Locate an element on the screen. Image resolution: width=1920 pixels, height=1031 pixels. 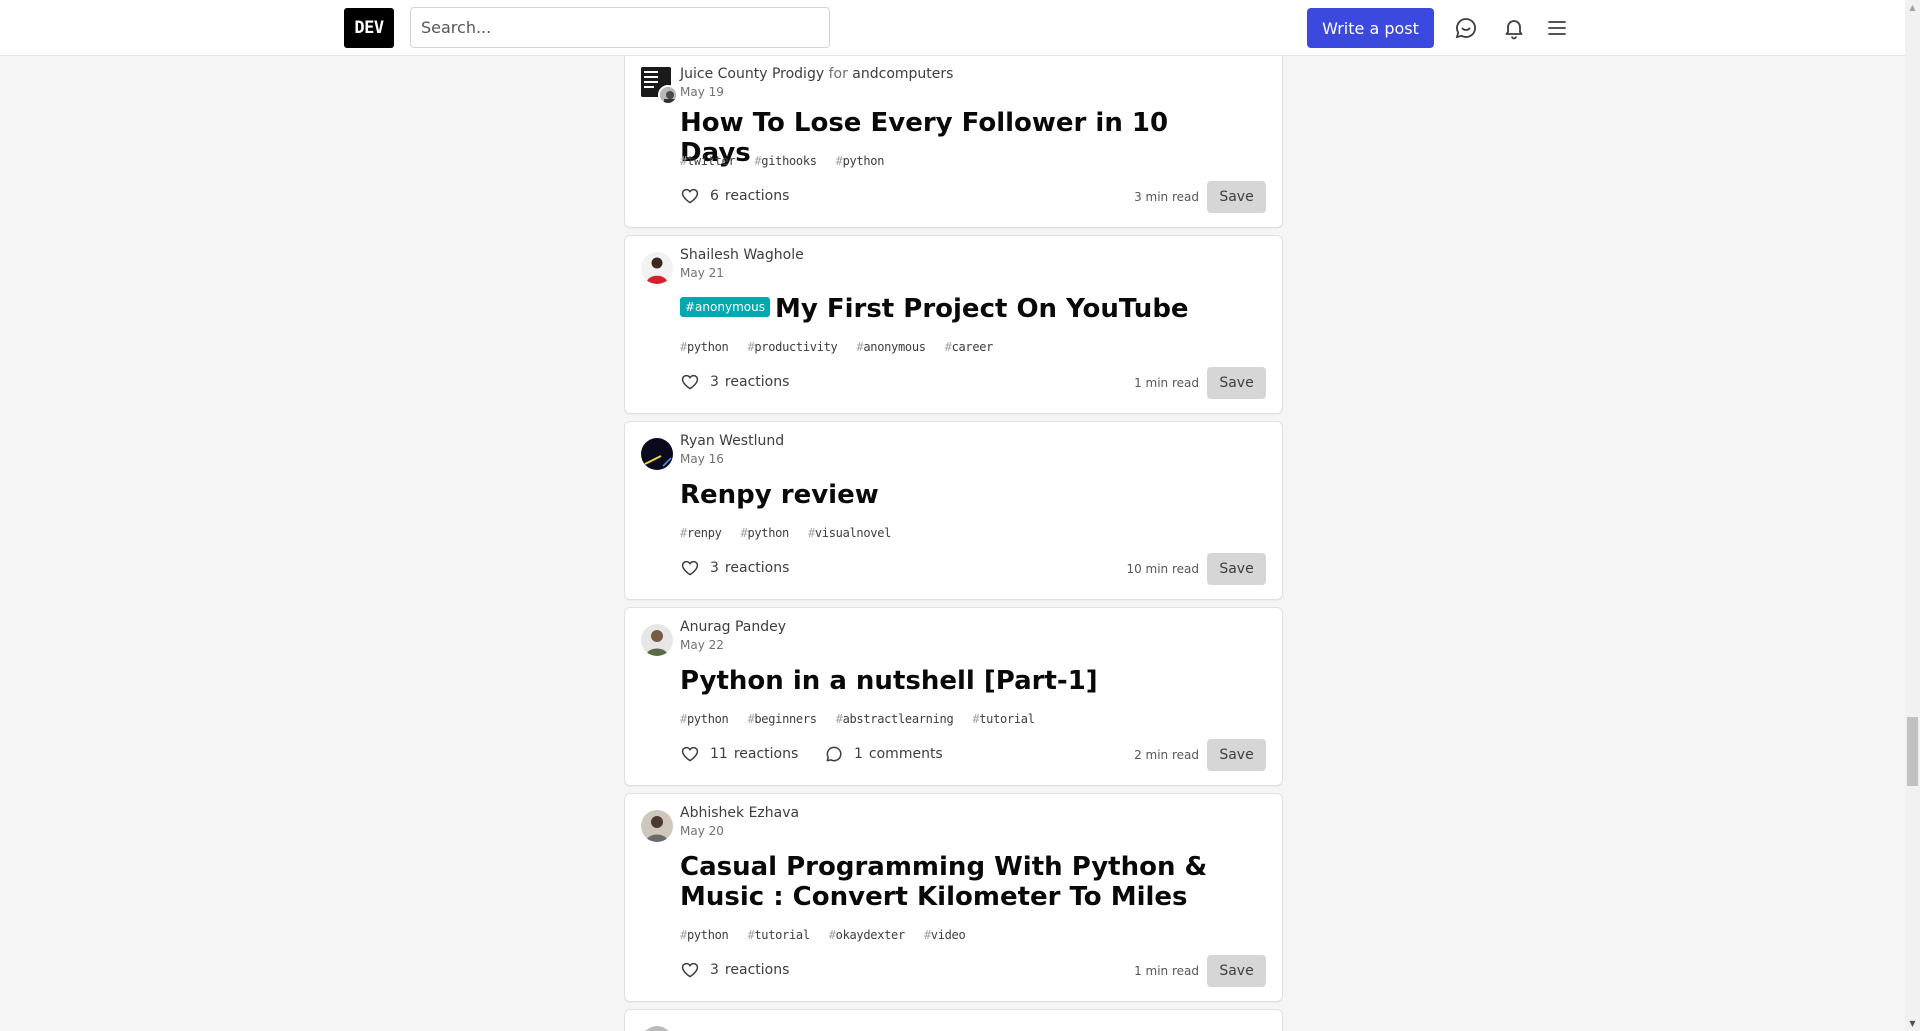
tag-link: #career is located at coordinates (969, 347).